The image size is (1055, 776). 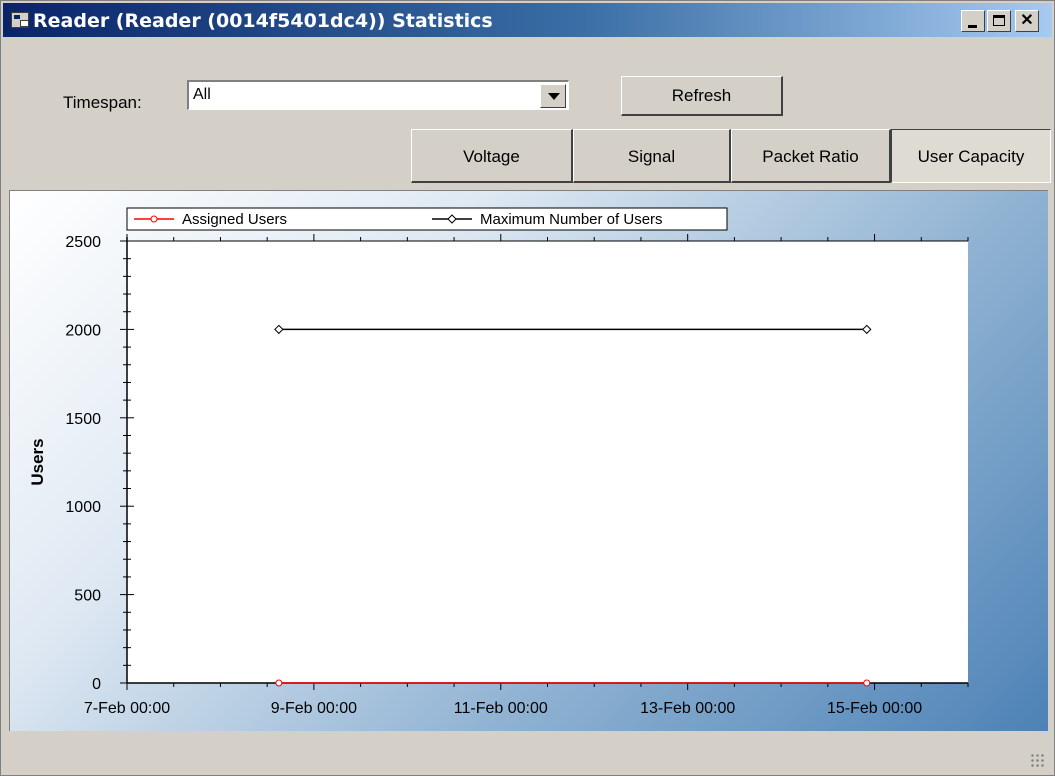 What do you see at coordinates (971, 156) in the screenshot?
I see `tab-user-capacity: User Capacity` at bounding box center [971, 156].